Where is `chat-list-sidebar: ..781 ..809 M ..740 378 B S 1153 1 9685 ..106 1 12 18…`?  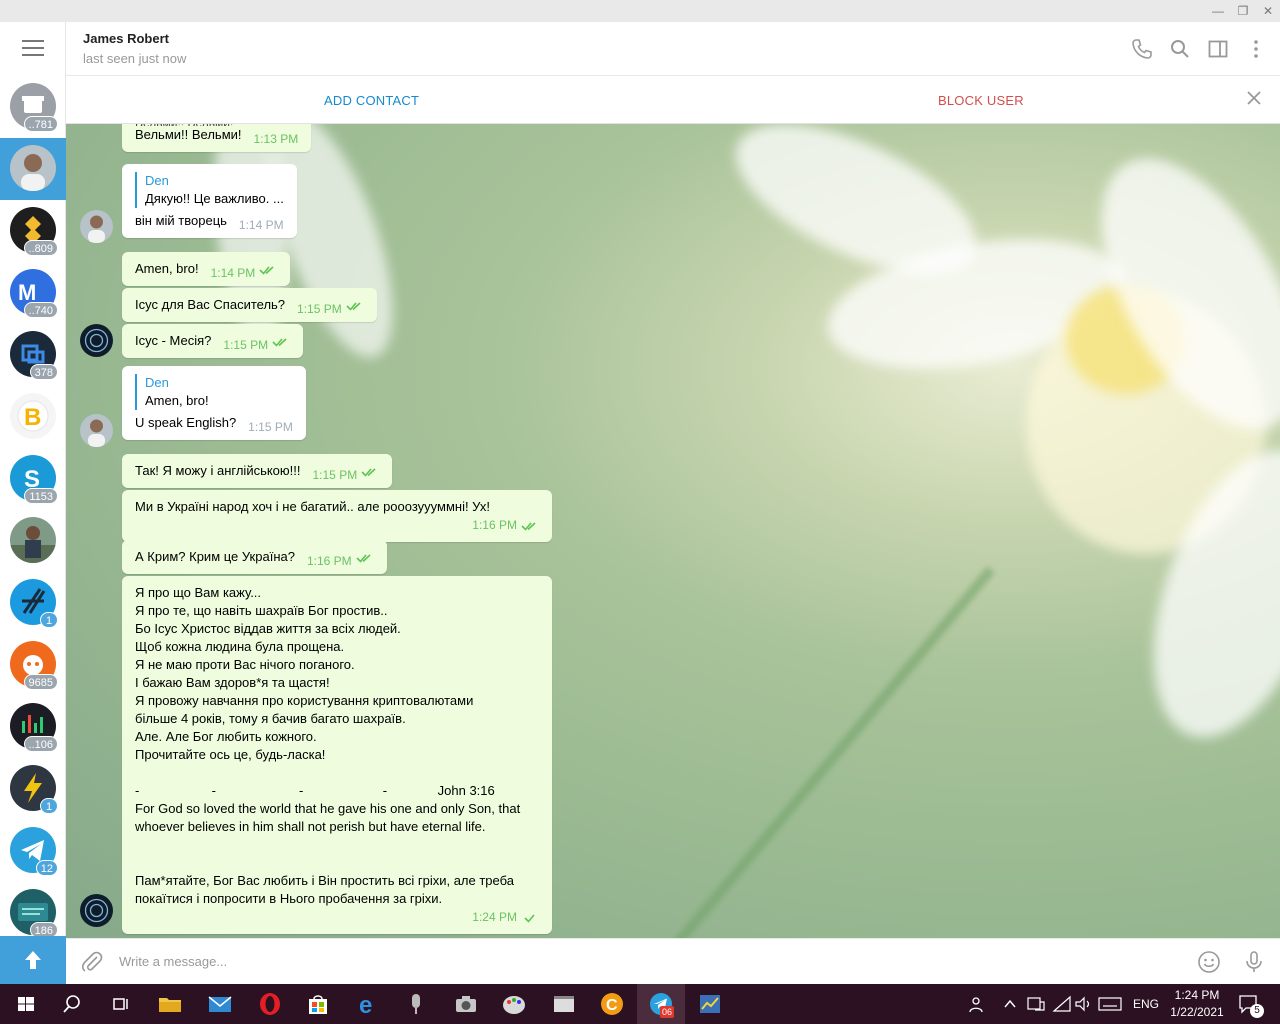
chat-list-sidebar: ..781 ..809 M ..740 378 B S 1153 1 9685 ..106 1 12 18… is located at coordinates (33, 503).